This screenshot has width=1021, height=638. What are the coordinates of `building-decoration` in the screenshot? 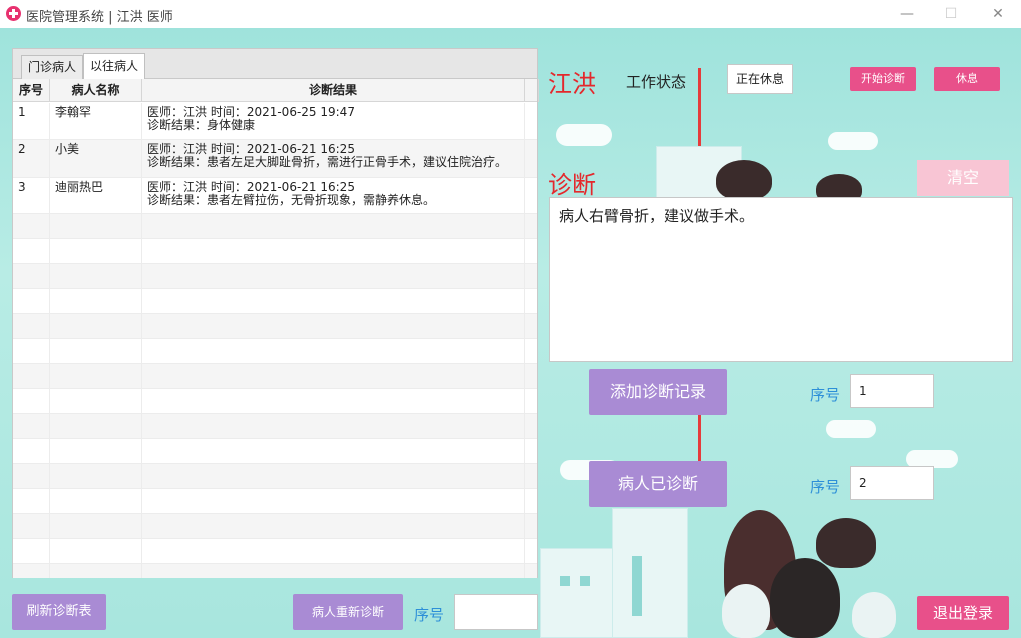 It's located at (580, 593).